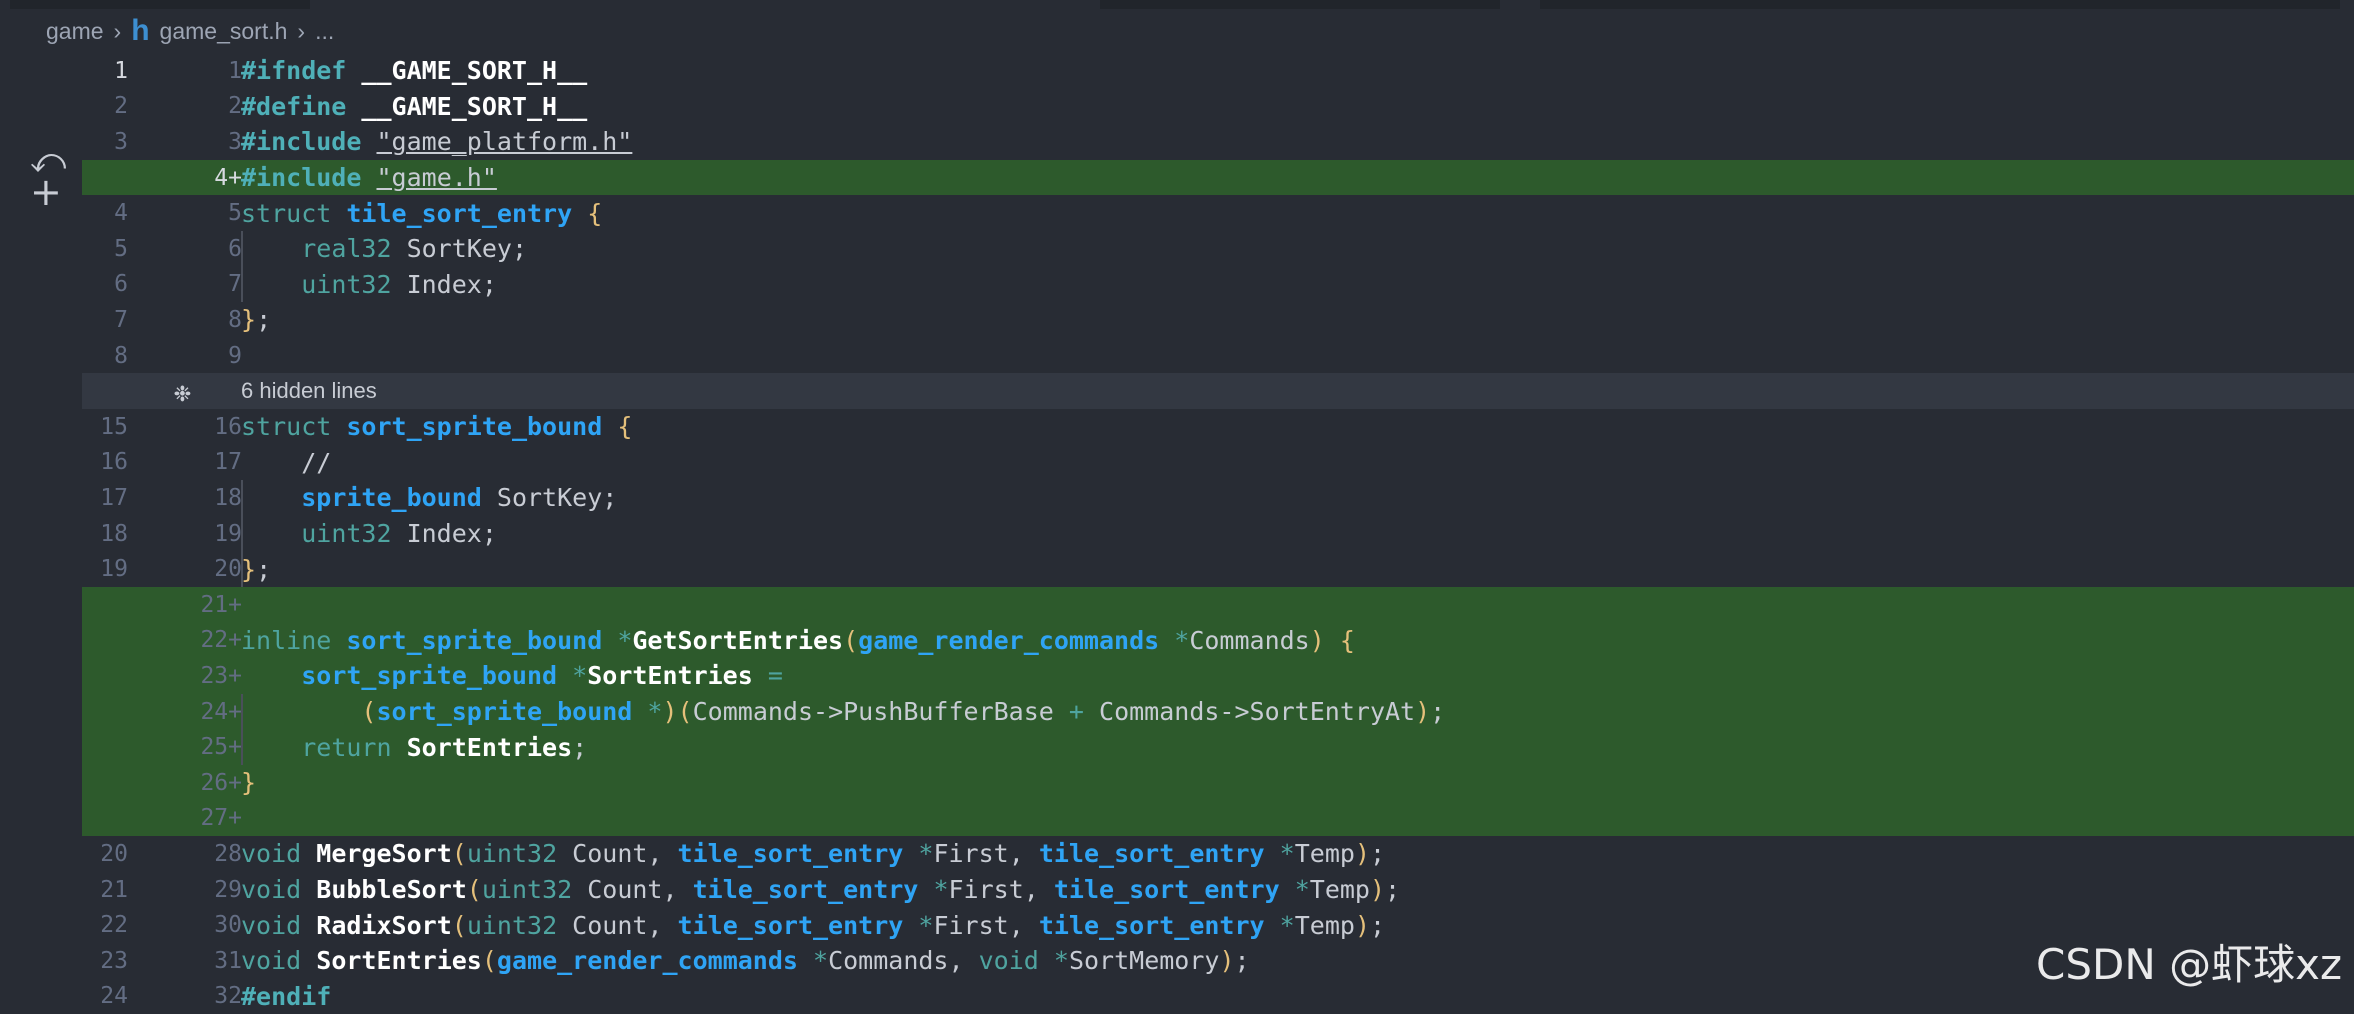 The image size is (2354, 1014). Describe the element at coordinates (1218, 356) in the screenshot. I see `code-line: 89` at that location.